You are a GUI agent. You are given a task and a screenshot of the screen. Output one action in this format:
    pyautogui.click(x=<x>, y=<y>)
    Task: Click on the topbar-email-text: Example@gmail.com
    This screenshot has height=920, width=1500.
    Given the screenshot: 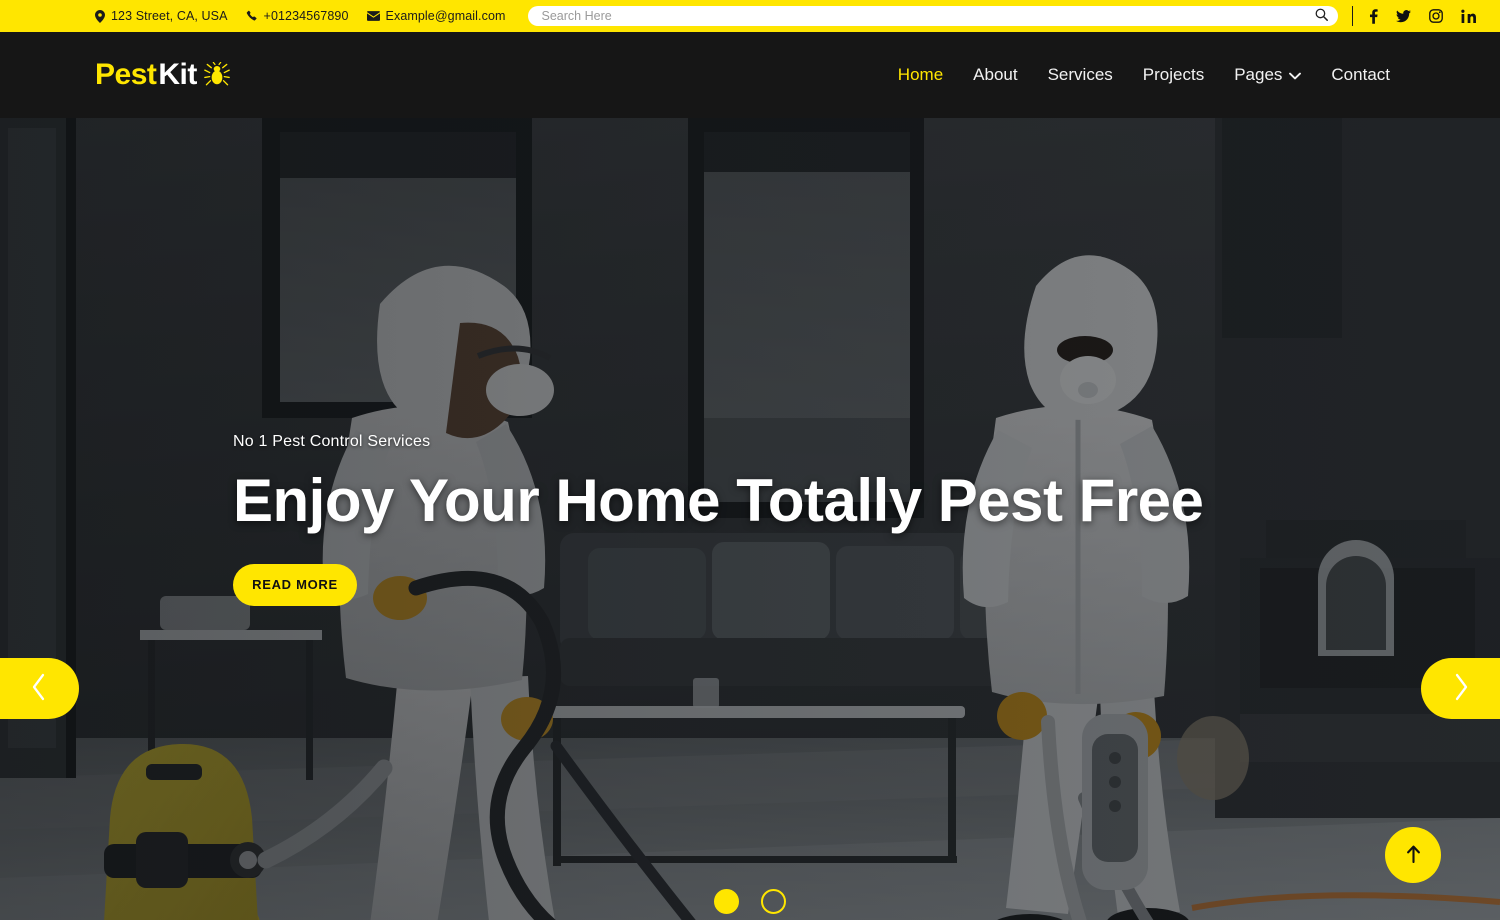 What is the action you would take?
    pyautogui.click(x=445, y=16)
    